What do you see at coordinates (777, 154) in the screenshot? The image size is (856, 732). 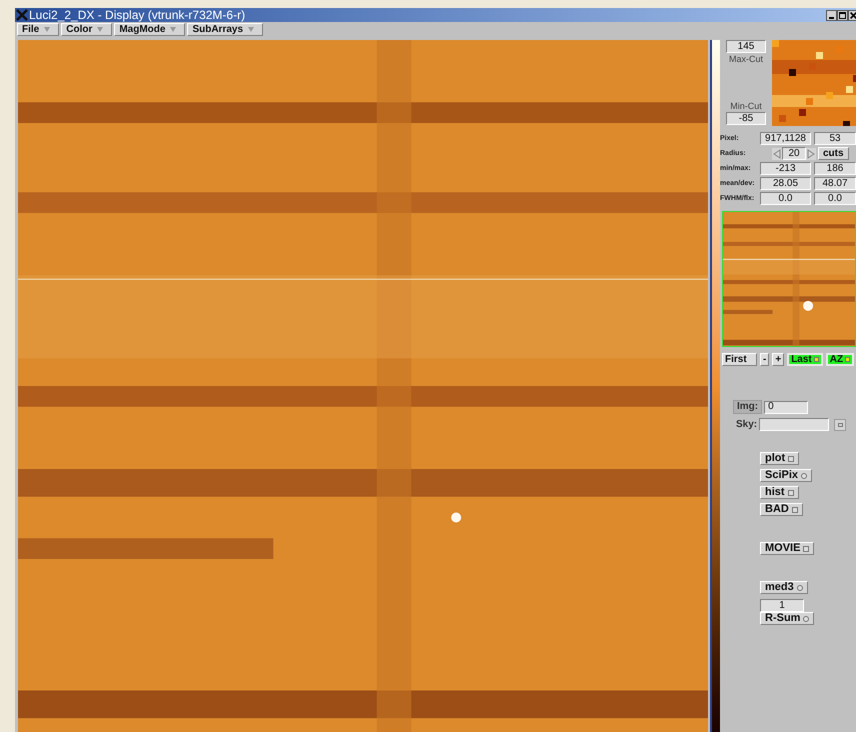 I see `left-arrow-icon` at bounding box center [777, 154].